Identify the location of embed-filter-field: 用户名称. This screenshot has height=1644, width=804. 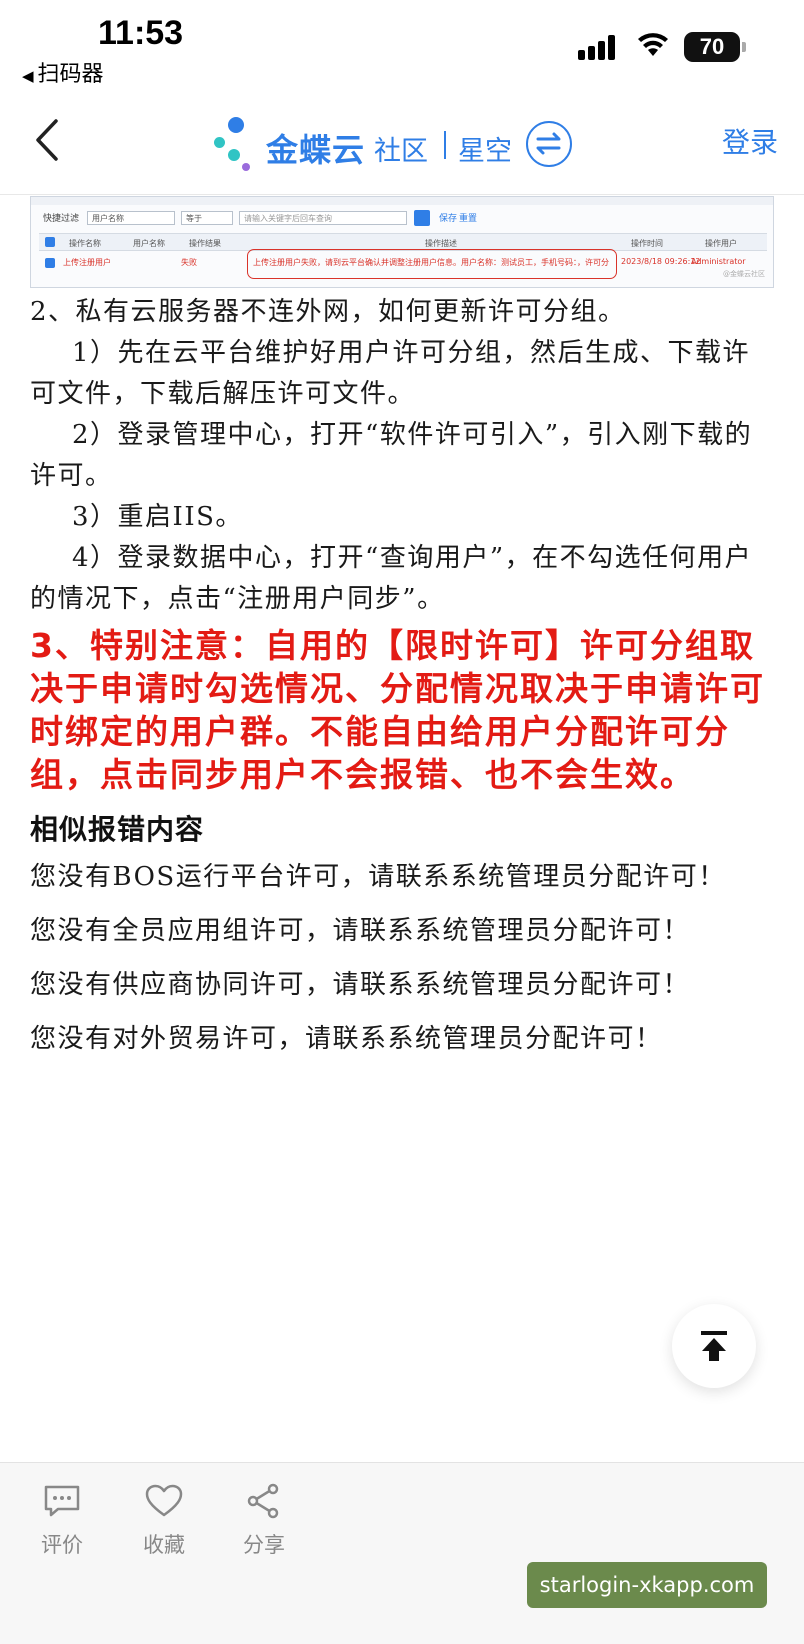
(131, 218).